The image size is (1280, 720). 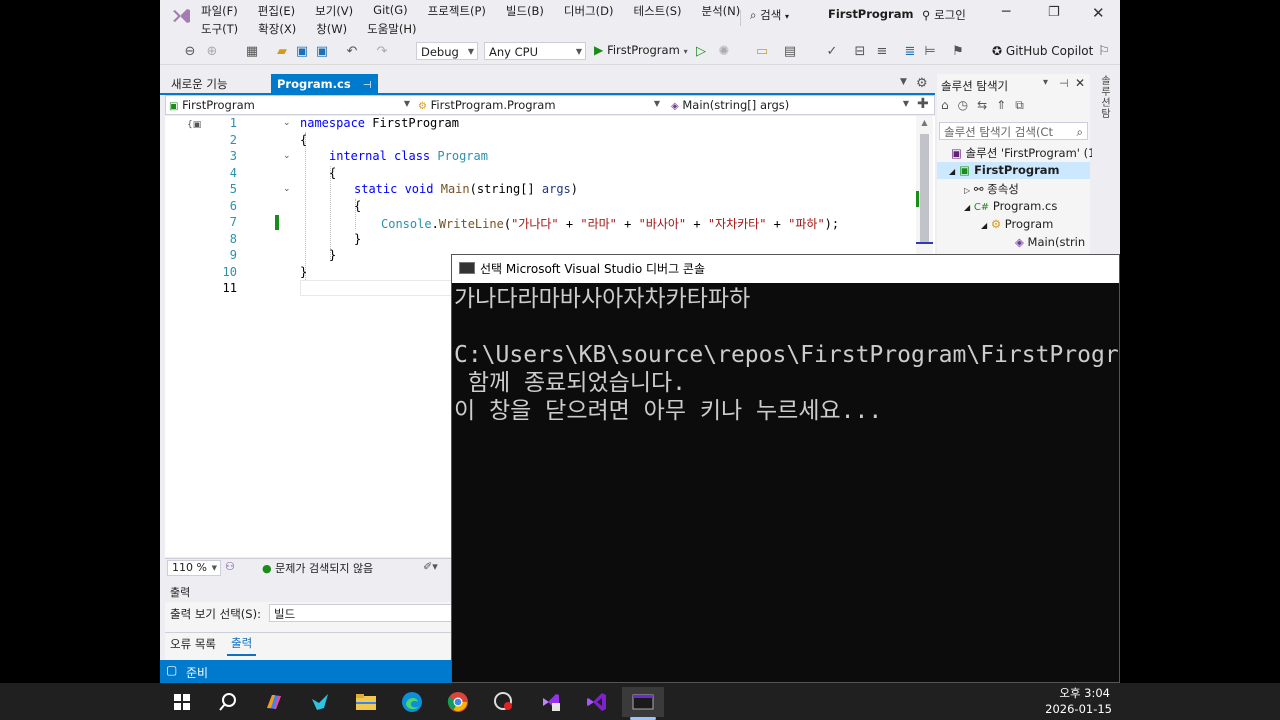 What do you see at coordinates (430, 566) in the screenshot?
I see `cleanup-icon: ✐▾` at bounding box center [430, 566].